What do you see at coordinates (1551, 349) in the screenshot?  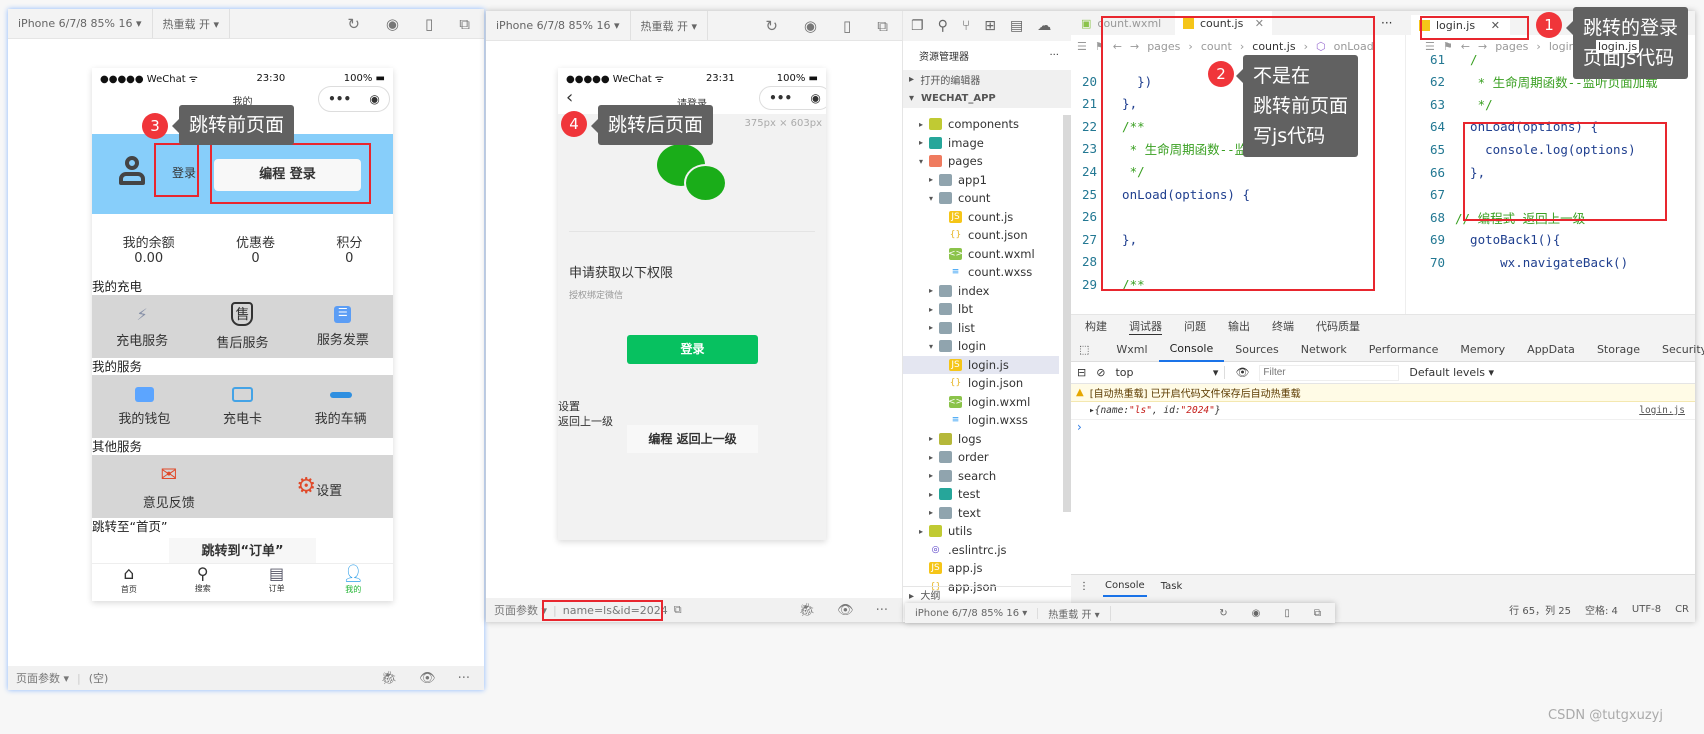 I see `devtools-tab: AppData` at bounding box center [1551, 349].